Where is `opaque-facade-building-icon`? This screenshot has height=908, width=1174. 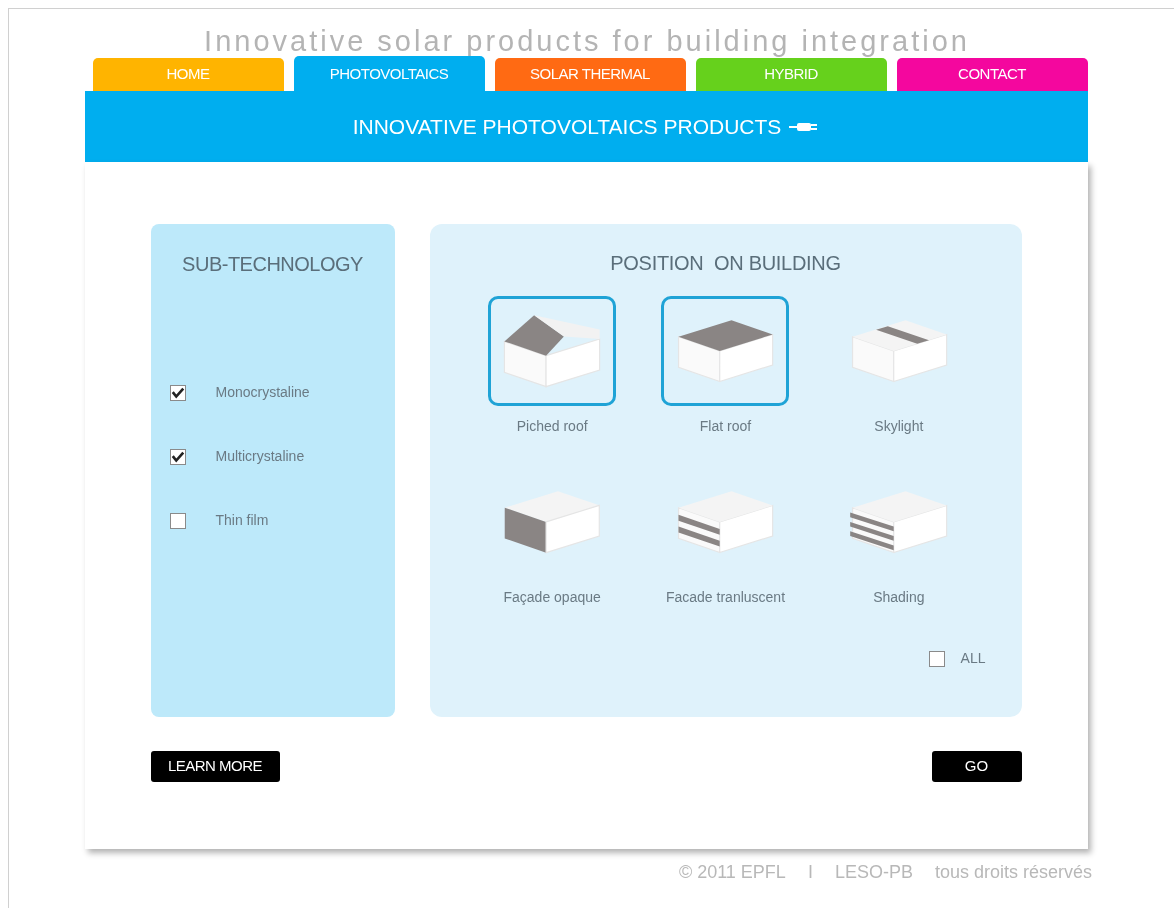 opaque-facade-building-icon is located at coordinates (552, 522).